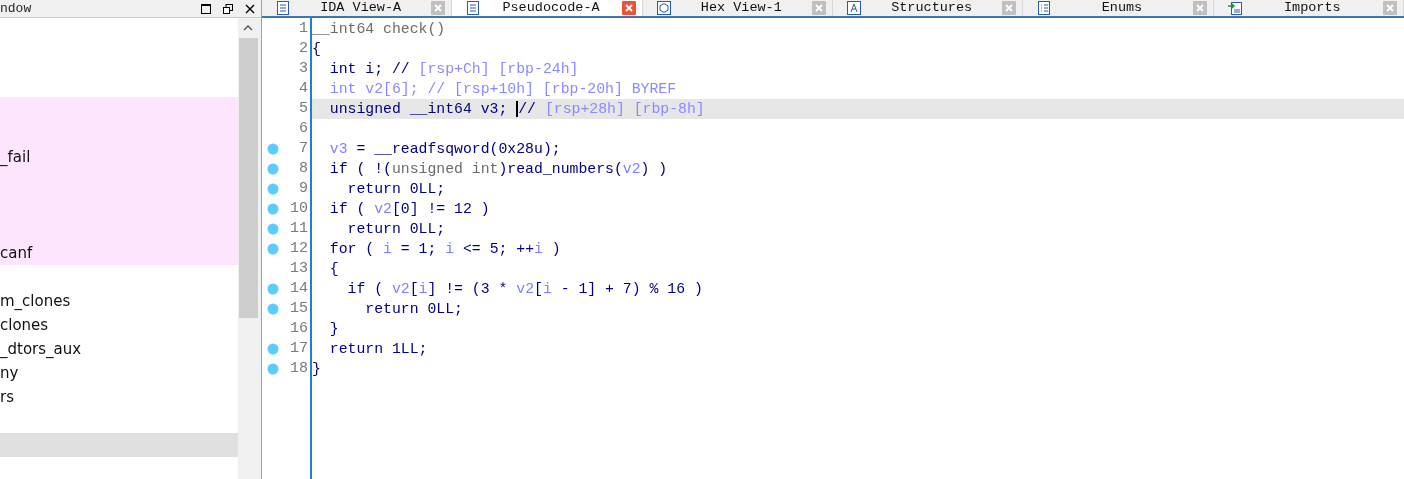 This screenshot has height=479, width=1404. I want to click on scrollbar-thumb, so click(248, 178).